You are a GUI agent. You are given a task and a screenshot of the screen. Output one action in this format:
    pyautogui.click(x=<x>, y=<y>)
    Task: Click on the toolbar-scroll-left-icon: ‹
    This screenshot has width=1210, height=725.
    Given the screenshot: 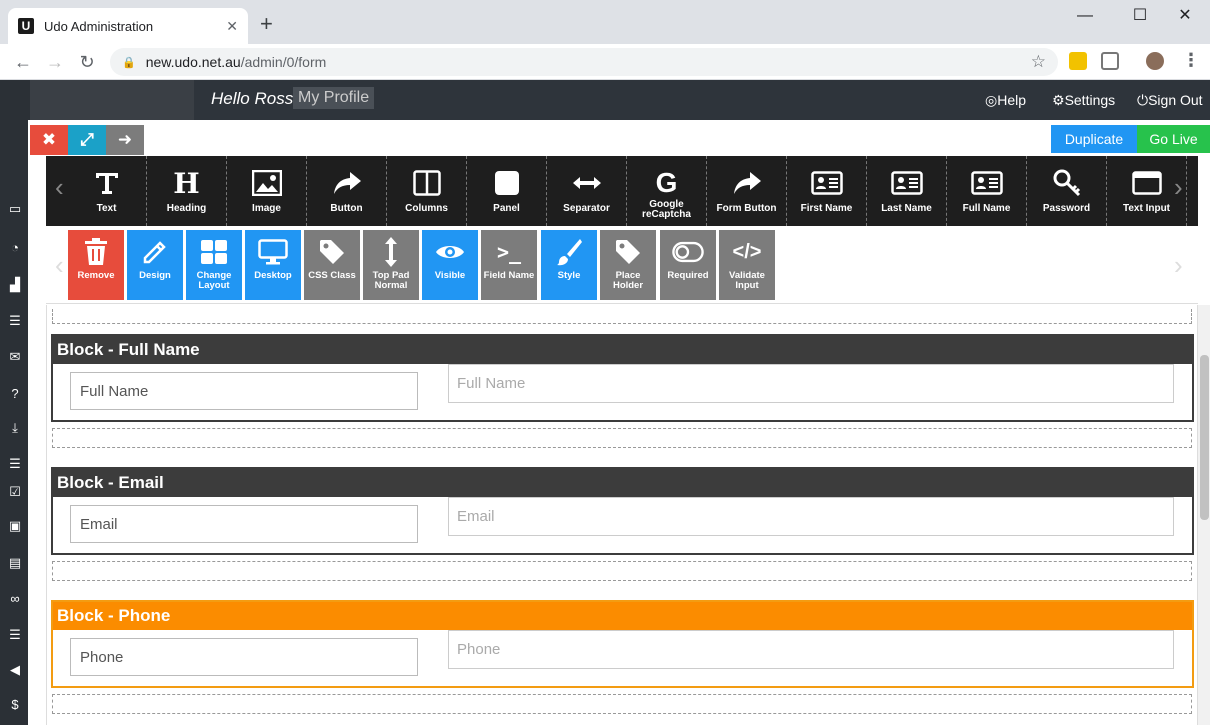 What is the action you would take?
    pyautogui.click(x=59, y=187)
    